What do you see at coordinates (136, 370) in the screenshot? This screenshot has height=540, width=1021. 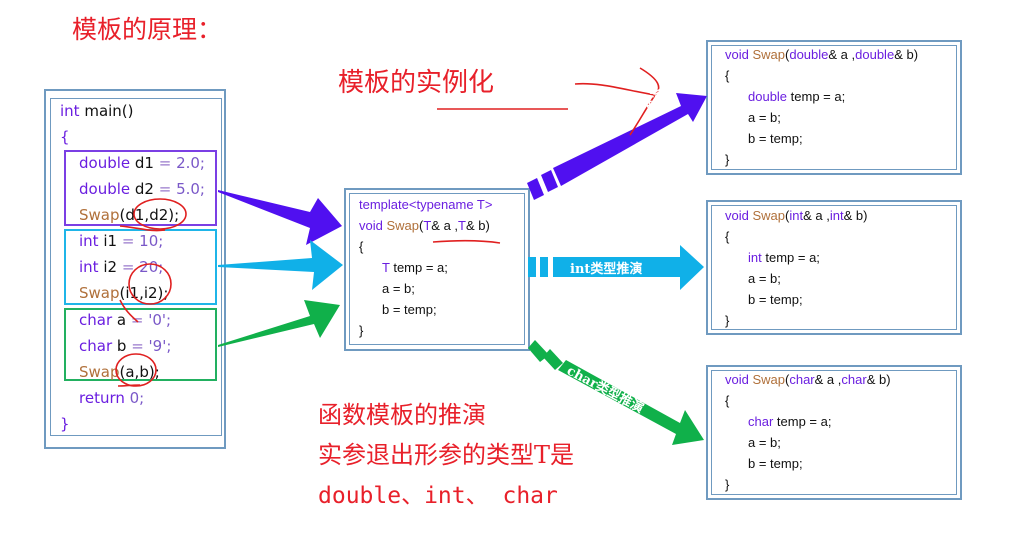 I see `circle-a-b` at bounding box center [136, 370].